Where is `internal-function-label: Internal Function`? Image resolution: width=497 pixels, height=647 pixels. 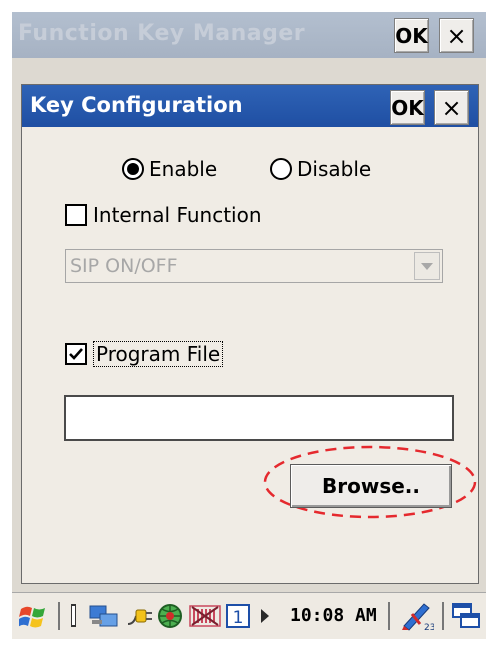
internal-function-label: Internal Function is located at coordinates (177, 215).